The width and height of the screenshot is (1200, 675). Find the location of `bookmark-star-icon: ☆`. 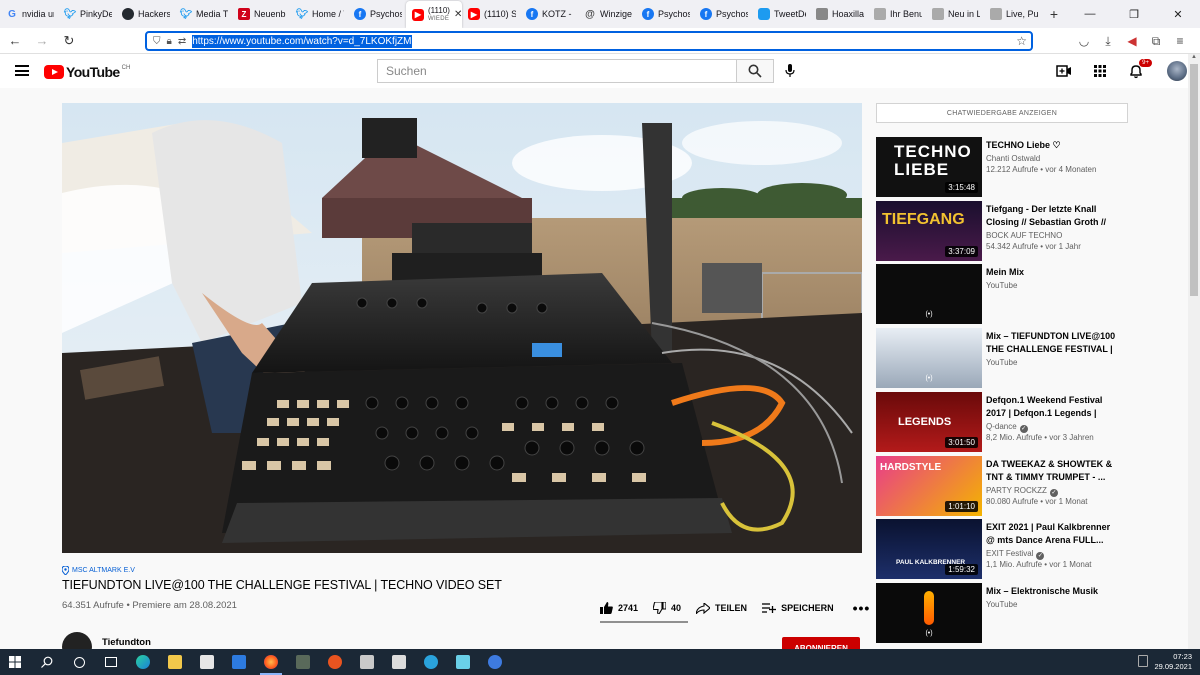

bookmark-star-icon: ☆ is located at coordinates (1021, 41).